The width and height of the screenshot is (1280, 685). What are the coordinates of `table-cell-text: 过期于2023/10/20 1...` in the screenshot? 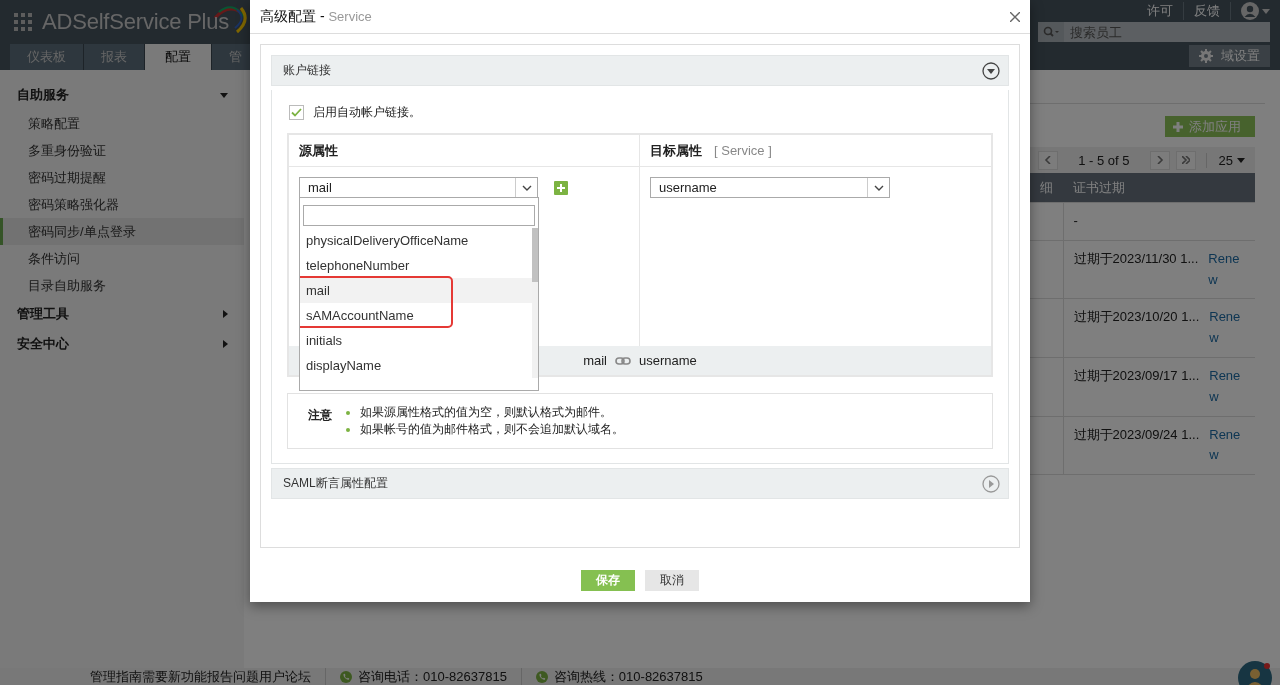 It's located at (1136, 317).